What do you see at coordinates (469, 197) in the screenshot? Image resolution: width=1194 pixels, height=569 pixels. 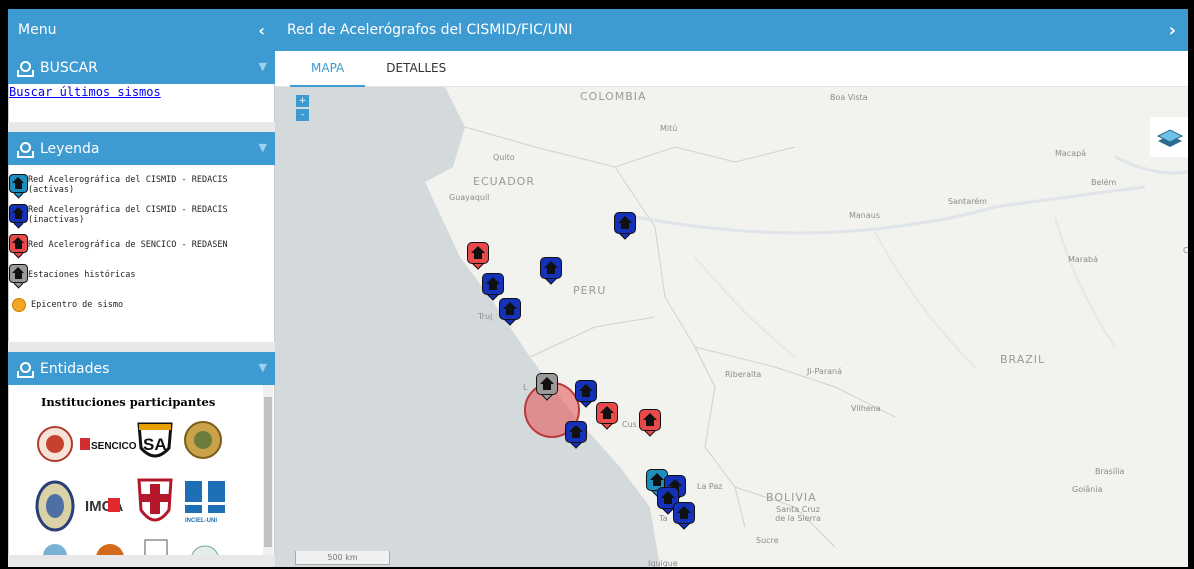 I see `map-label-guayaquil: Guayaquil` at bounding box center [469, 197].